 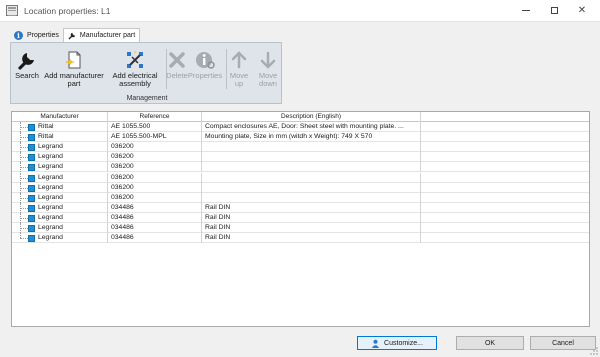 What do you see at coordinates (74, 83) in the screenshot?
I see `add-manufacturer-part-label-2: part` at bounding box center [74, 83].